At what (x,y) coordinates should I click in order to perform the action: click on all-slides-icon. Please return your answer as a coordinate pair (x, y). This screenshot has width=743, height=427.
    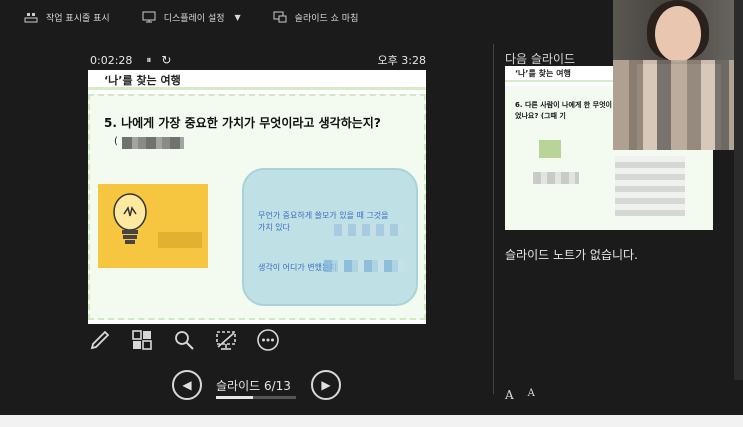
    Looking at the image, I should click on (142, 340).